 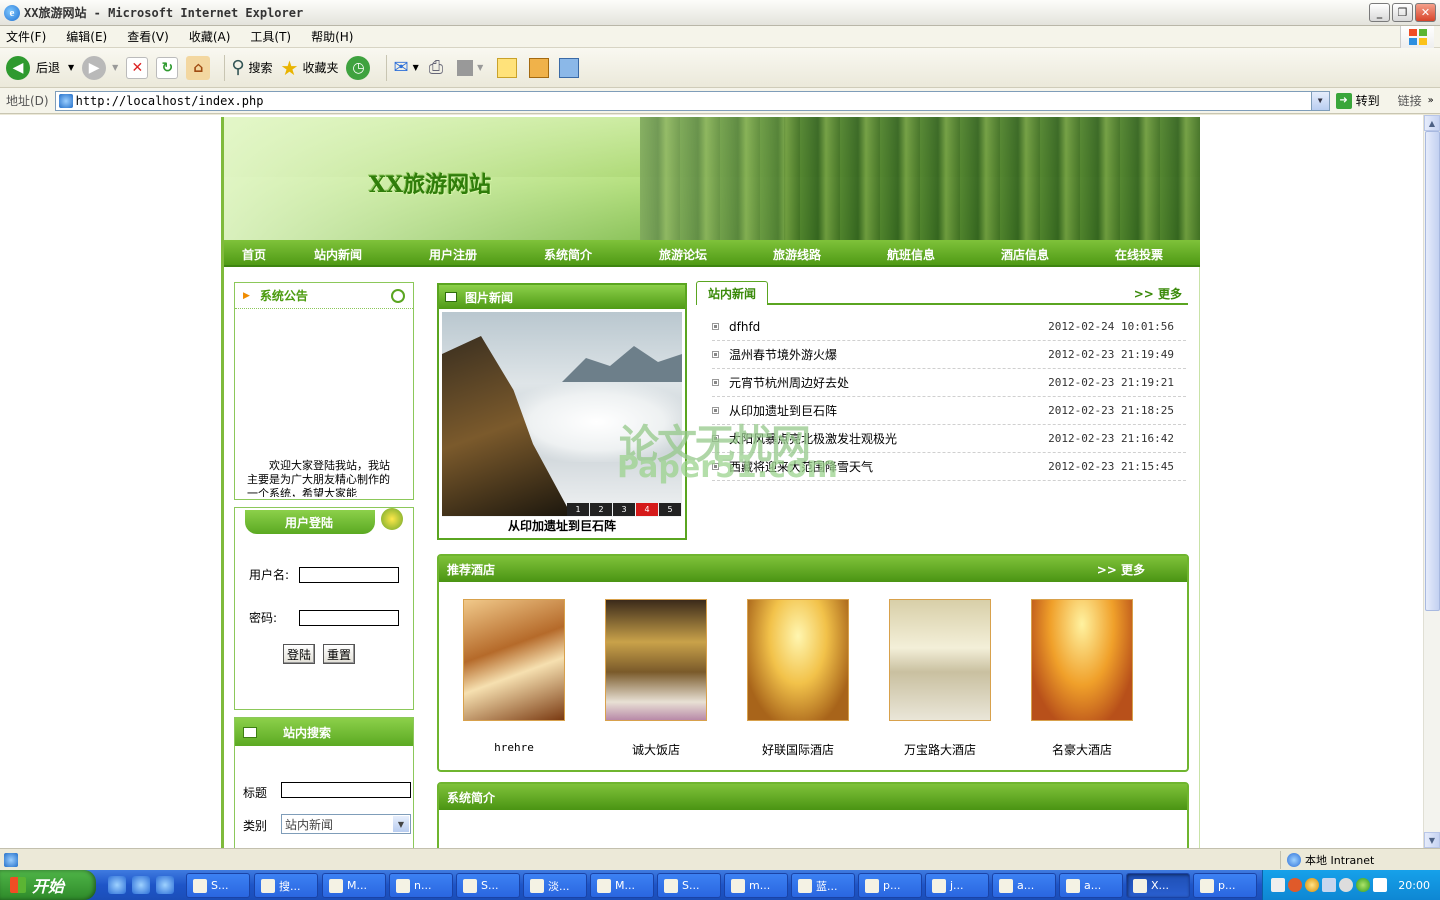 What do you see at coordinates (251, 67) in the screenshot?
I see `search-button: ⚲ 搜索` at bounding box center [251, 67].